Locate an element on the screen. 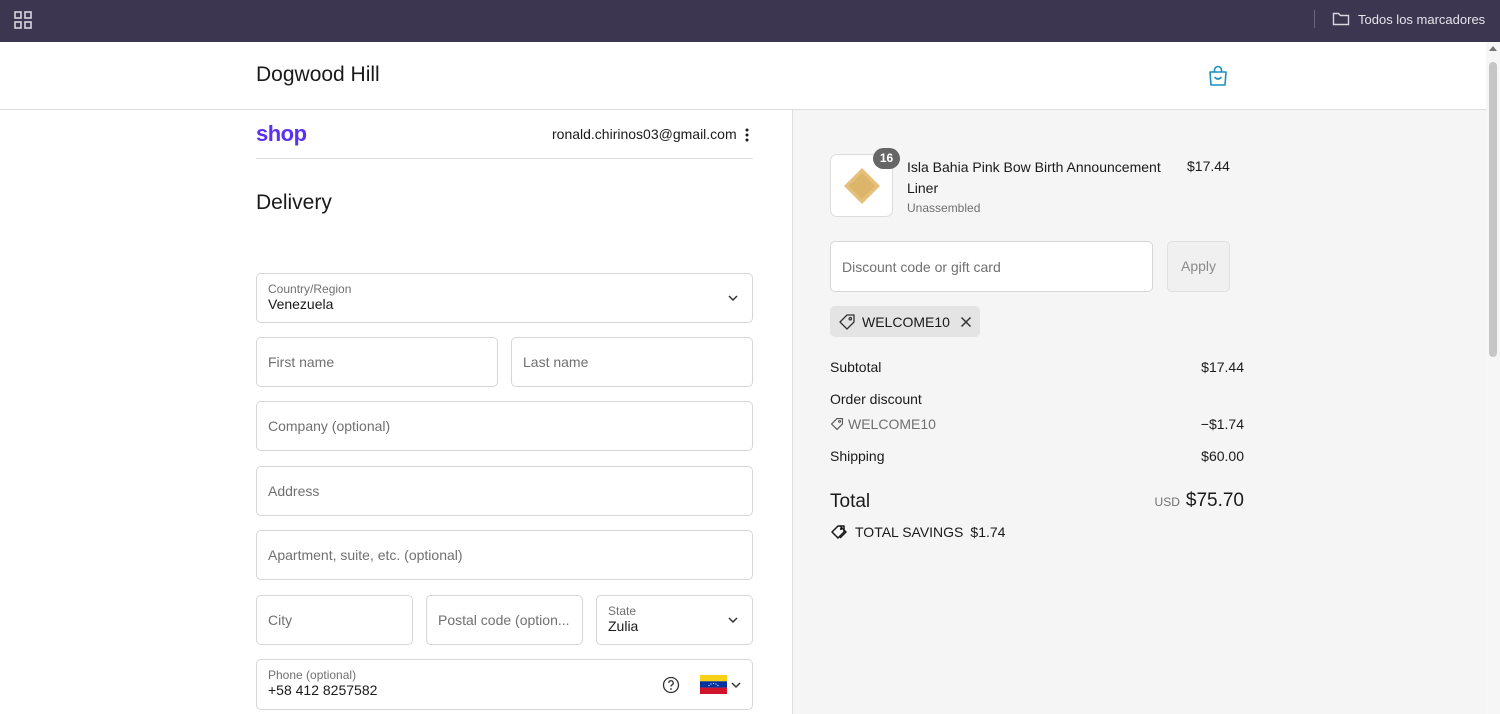 The width and height of the screenshot is (1500, 714). bookmarks-separator is located at coordinates (1314, 19).